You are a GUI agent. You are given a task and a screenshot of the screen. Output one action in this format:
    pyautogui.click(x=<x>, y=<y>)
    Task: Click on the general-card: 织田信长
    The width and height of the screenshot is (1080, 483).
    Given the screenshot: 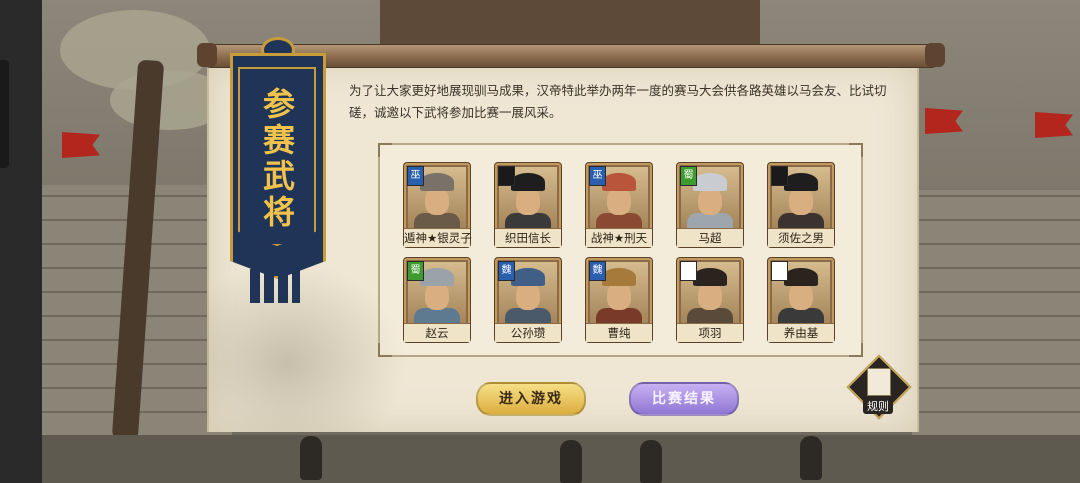 What is the action you would take?
    pyautogui.click(x=528, y=205)
    